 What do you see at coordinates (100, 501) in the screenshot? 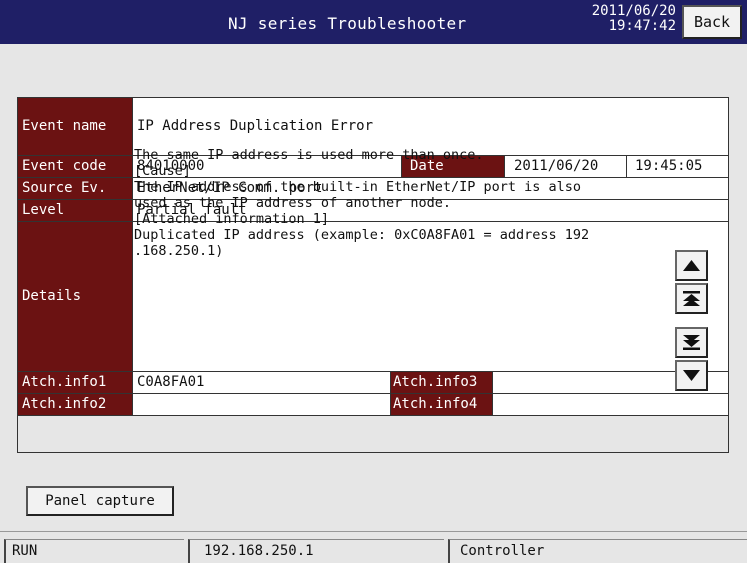
I see `panel-capture-button: Panel capture` at bounding box center [100, 501].